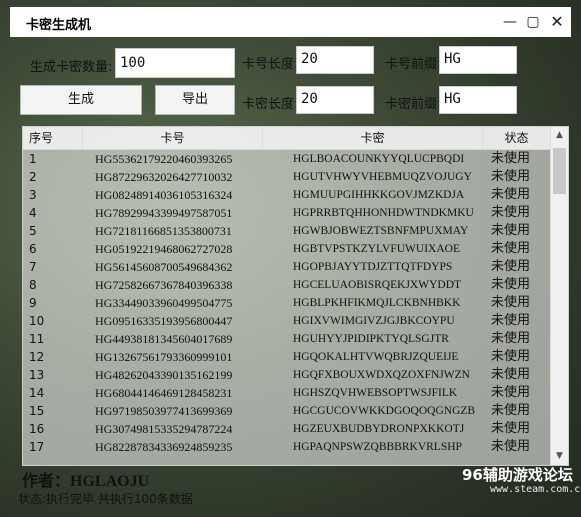 Image resolution: width=581 pixels, height=517 pixels. Describe the element at coordinates (373, 267) in the screenshot. I see `card-password: HGOPBJAYYTDJZTTQTFDYPS` at that location.